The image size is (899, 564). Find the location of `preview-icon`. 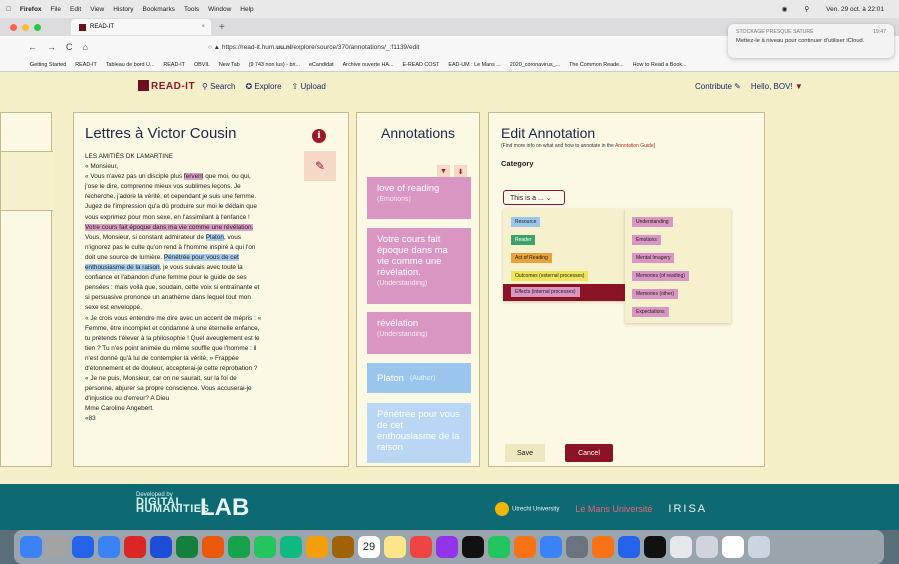

preview-icon is located at coordinates (681, 547).